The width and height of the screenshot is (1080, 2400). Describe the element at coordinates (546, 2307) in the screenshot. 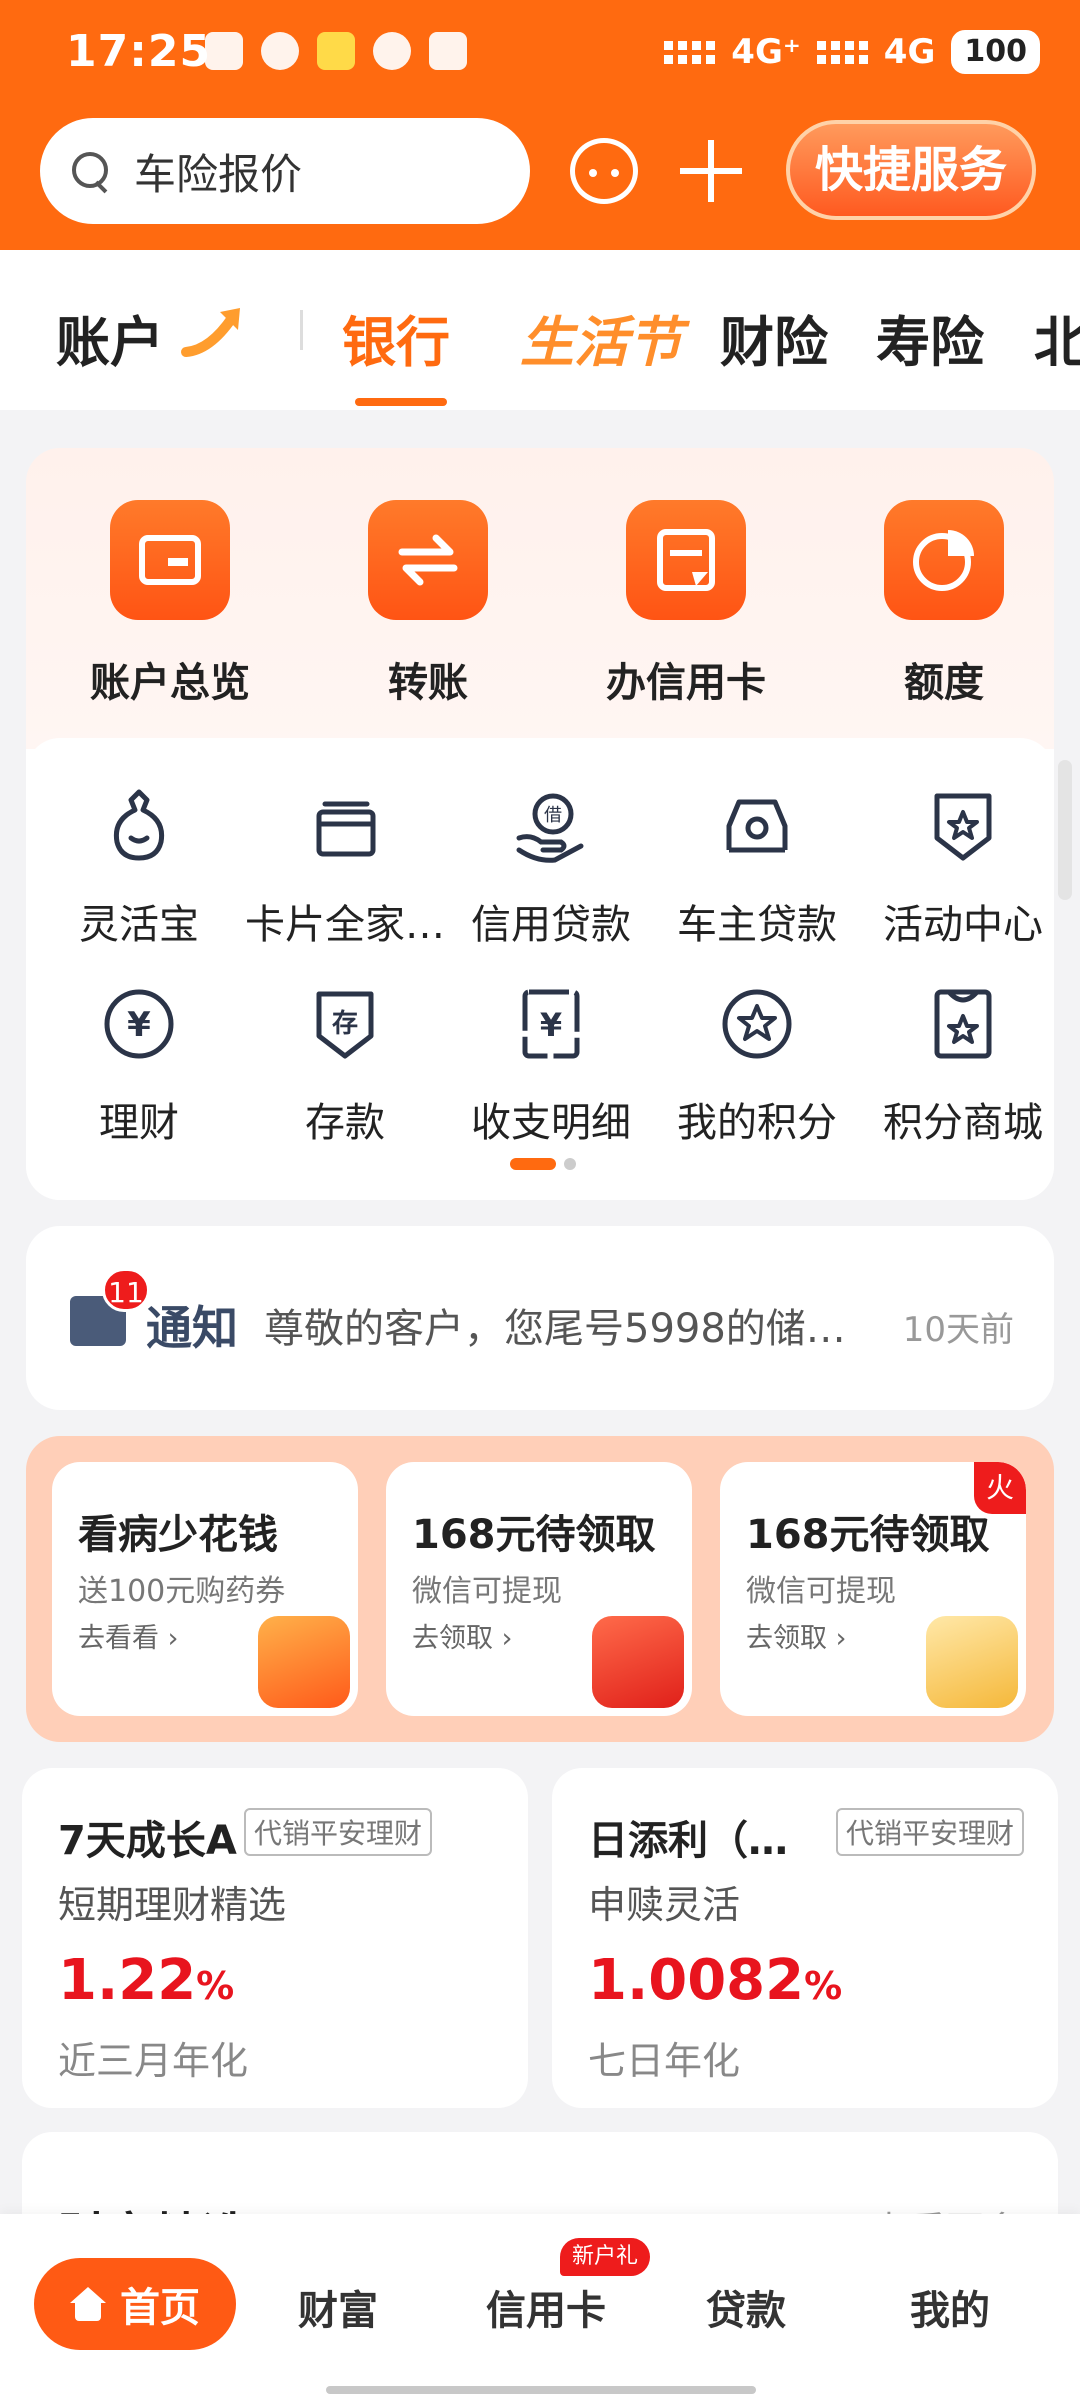

I see `nav-credit-card: 信用卡` at that location.